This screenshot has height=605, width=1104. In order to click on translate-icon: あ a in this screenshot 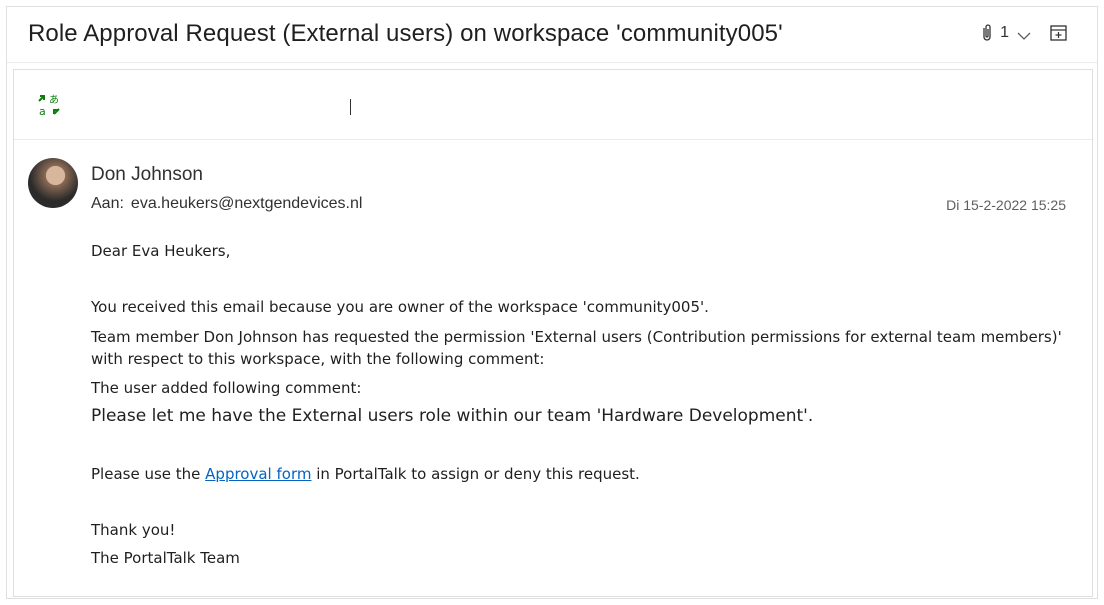, I will do `click(49, 105)`.